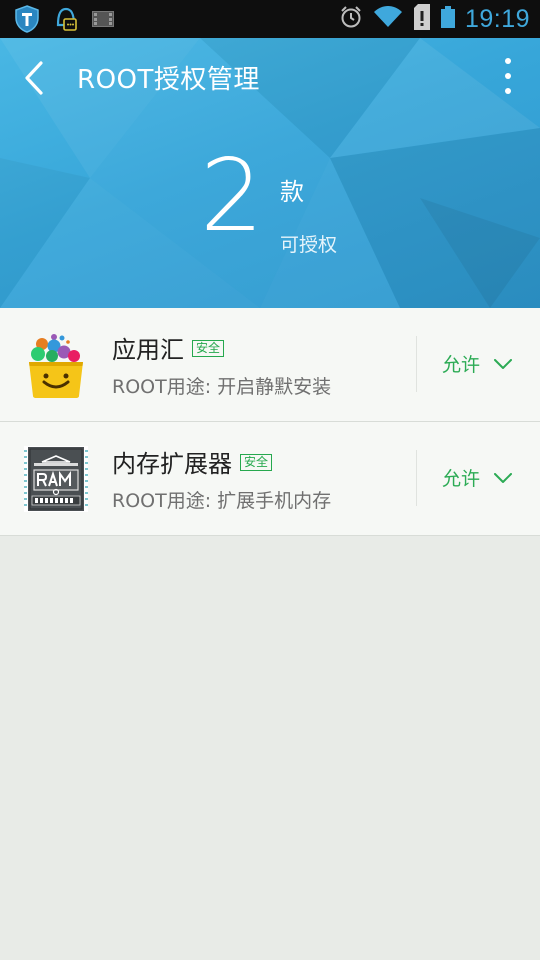  Describe the element at coordinates (66, 21) in the screenshot. I see `notification-bell-icon` at that location.